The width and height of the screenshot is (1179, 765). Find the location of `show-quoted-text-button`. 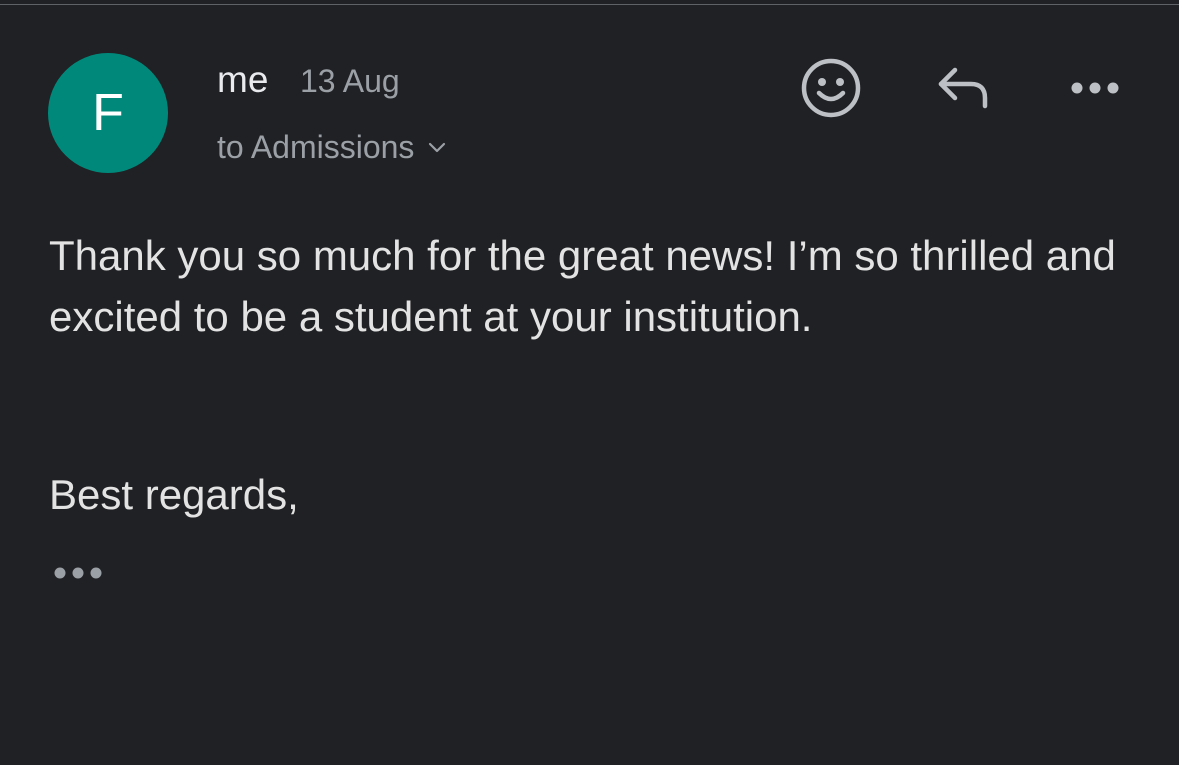

show-quoted-text-button is located at coordinates (78, 575).